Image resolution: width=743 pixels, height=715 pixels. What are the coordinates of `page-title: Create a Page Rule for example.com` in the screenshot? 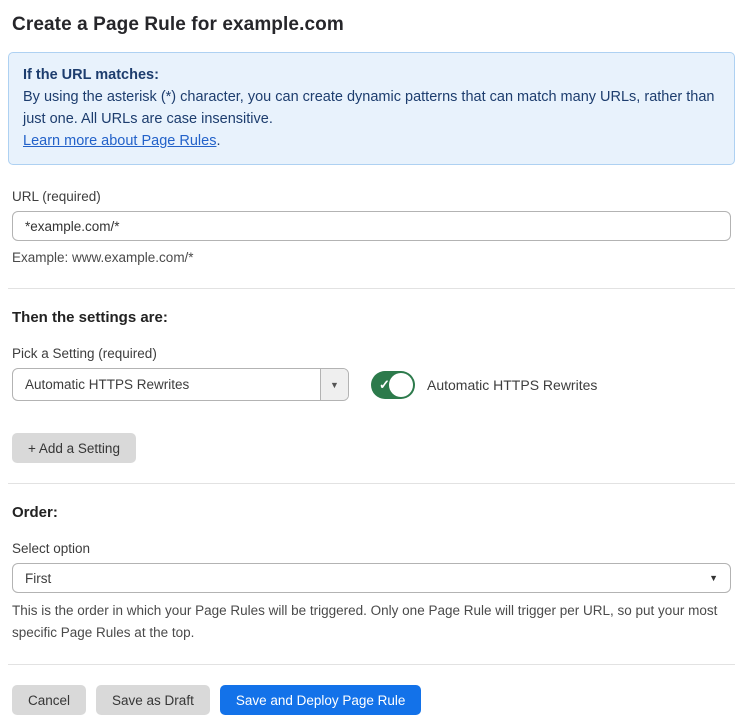 It's located at (178, 24).